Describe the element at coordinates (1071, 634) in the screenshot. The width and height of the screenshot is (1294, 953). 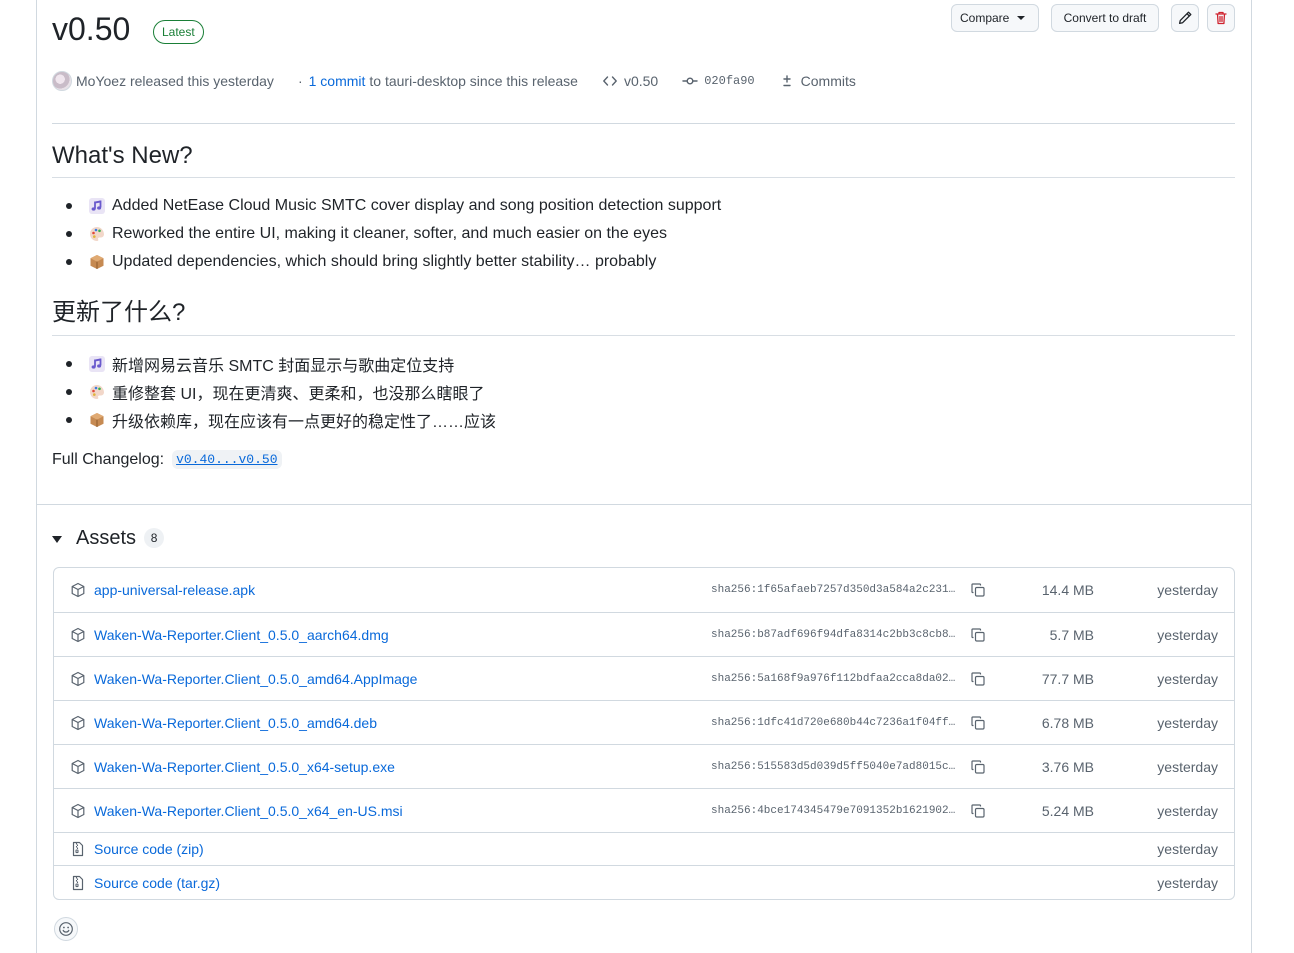
I see `asset-size: 5.7 MB` at that location.